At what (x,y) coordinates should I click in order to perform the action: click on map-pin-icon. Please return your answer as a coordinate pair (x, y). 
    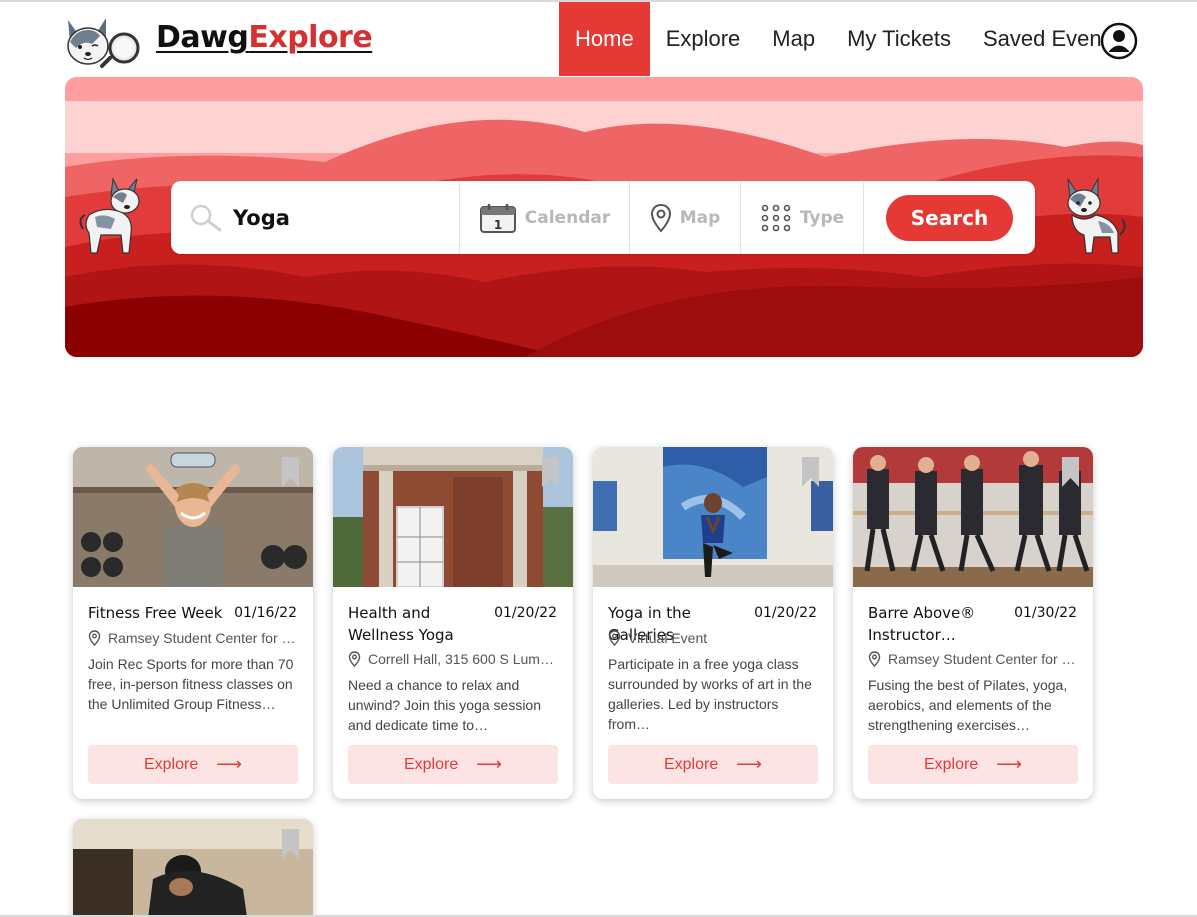
    Looking at the image, I should click on (660, 217).